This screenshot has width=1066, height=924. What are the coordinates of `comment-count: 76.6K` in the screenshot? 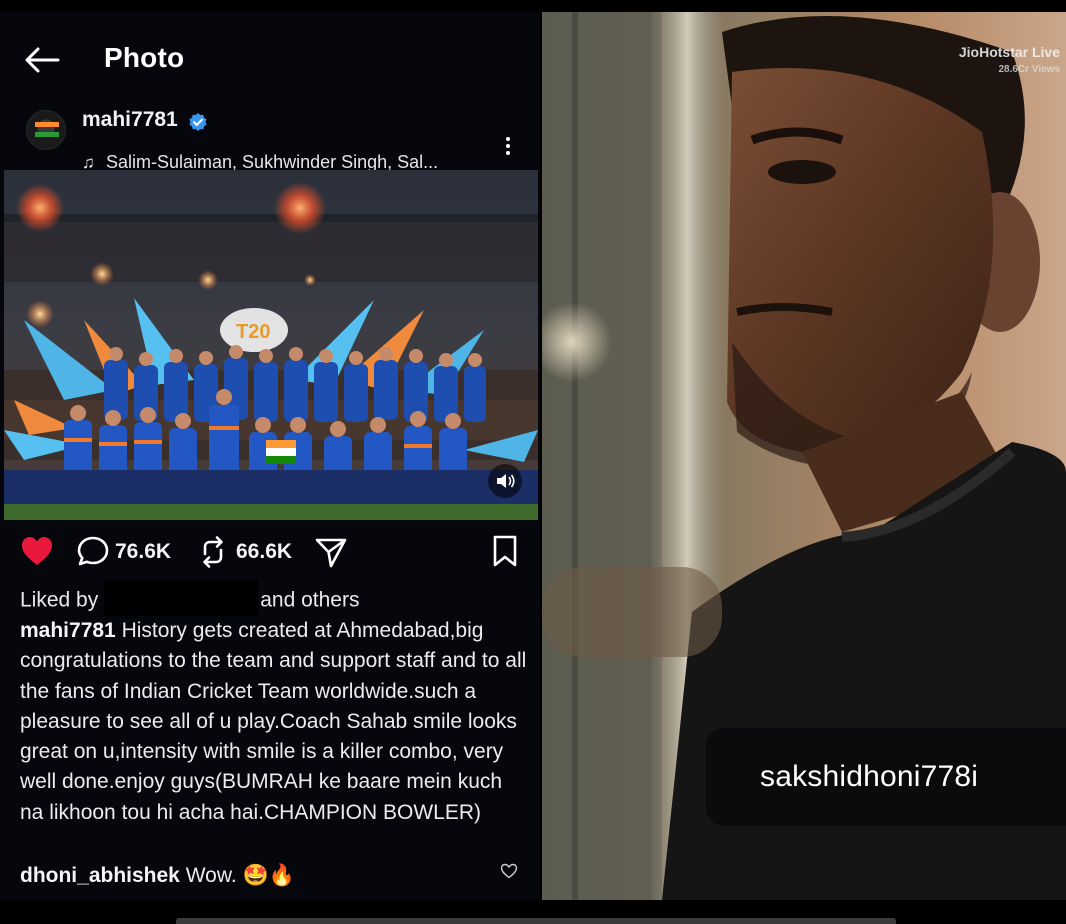 It's located at (143, 551).